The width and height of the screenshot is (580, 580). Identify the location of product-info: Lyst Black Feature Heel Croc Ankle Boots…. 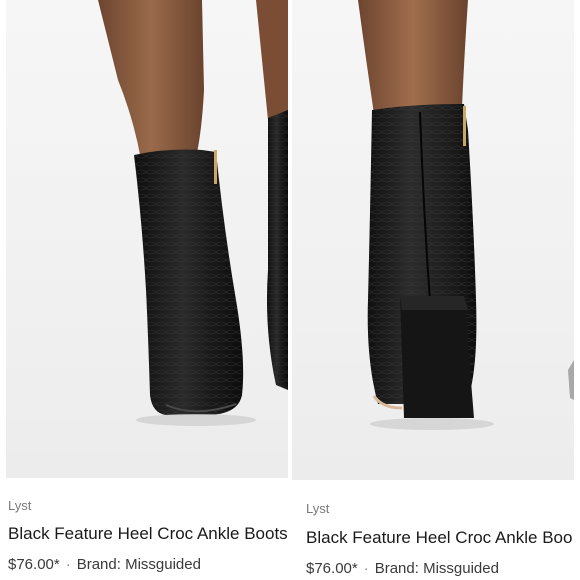
(149, 536).